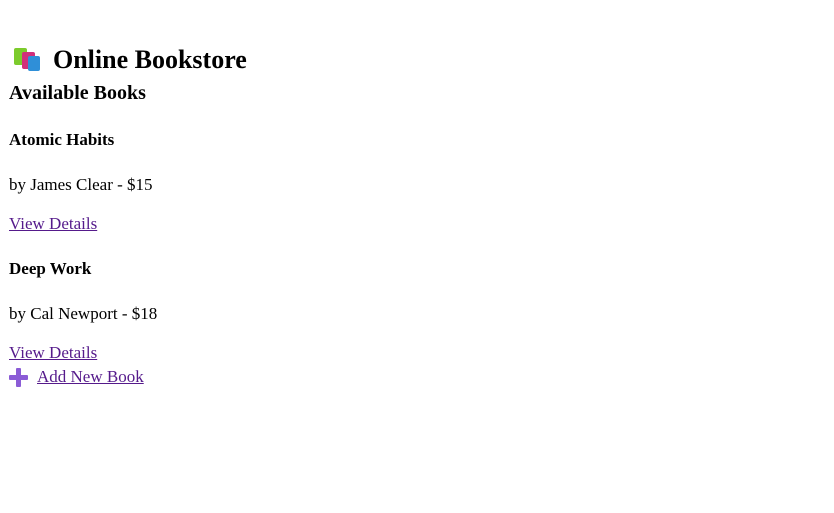  Describe the element at coordinates (77, 93) in the screenshot. I see `section-title: Available Books` at that location.